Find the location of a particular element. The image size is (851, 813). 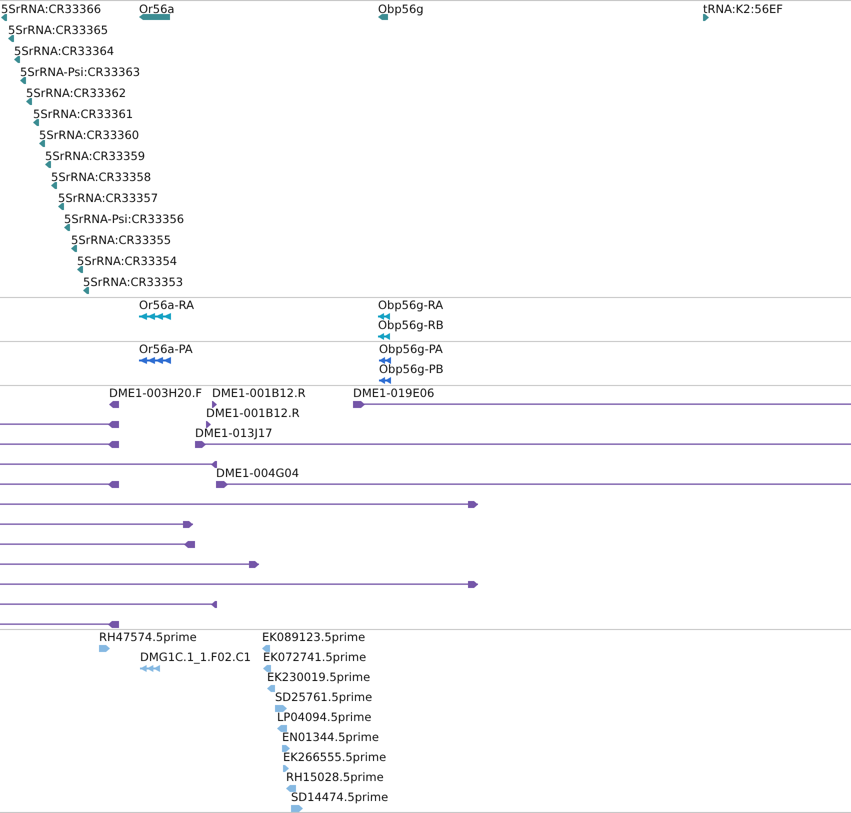

feature-label: 5SrRNA:CR33355 is located at coordinates (121, 240).